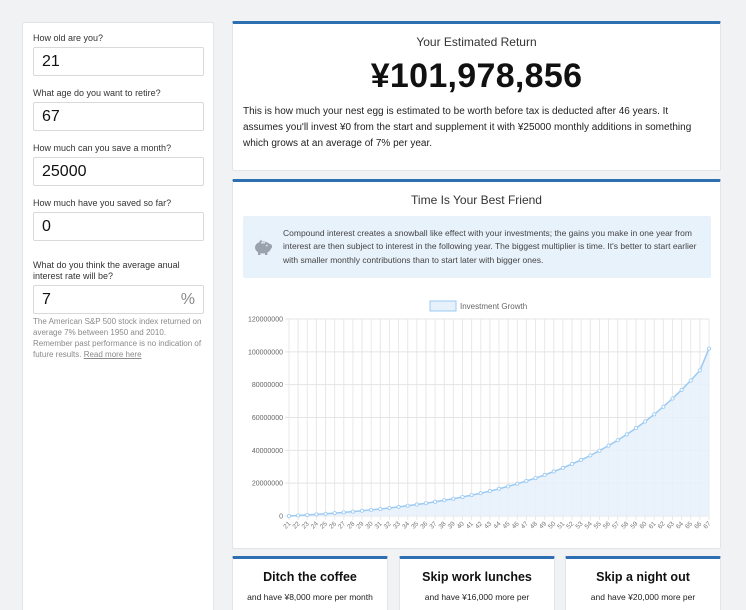 The width and height of the screenshot is (746, 610). What do you see at coordinates (267, 385) in the screenshot?
I see `y-tick-label: 80000000` at bounding box center [267, 385].